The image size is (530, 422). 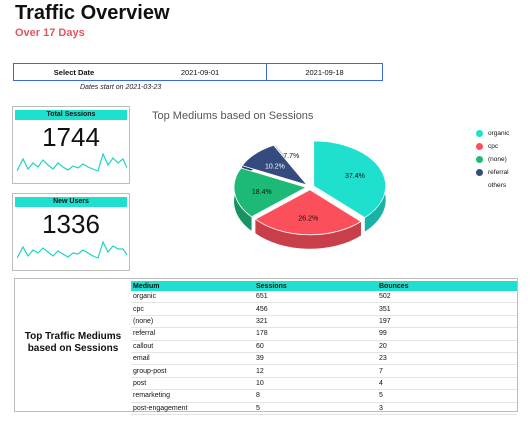 I want to click on kpi-value: 1744, so click(x=71, y=137).